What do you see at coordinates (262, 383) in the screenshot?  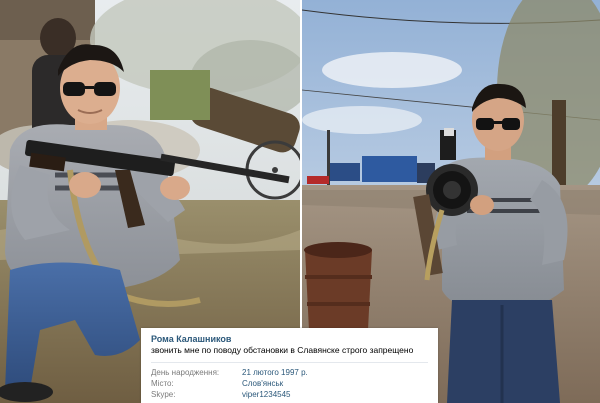 I see `info-value-city: Слов'янськ` at bounding box center [262, 383].